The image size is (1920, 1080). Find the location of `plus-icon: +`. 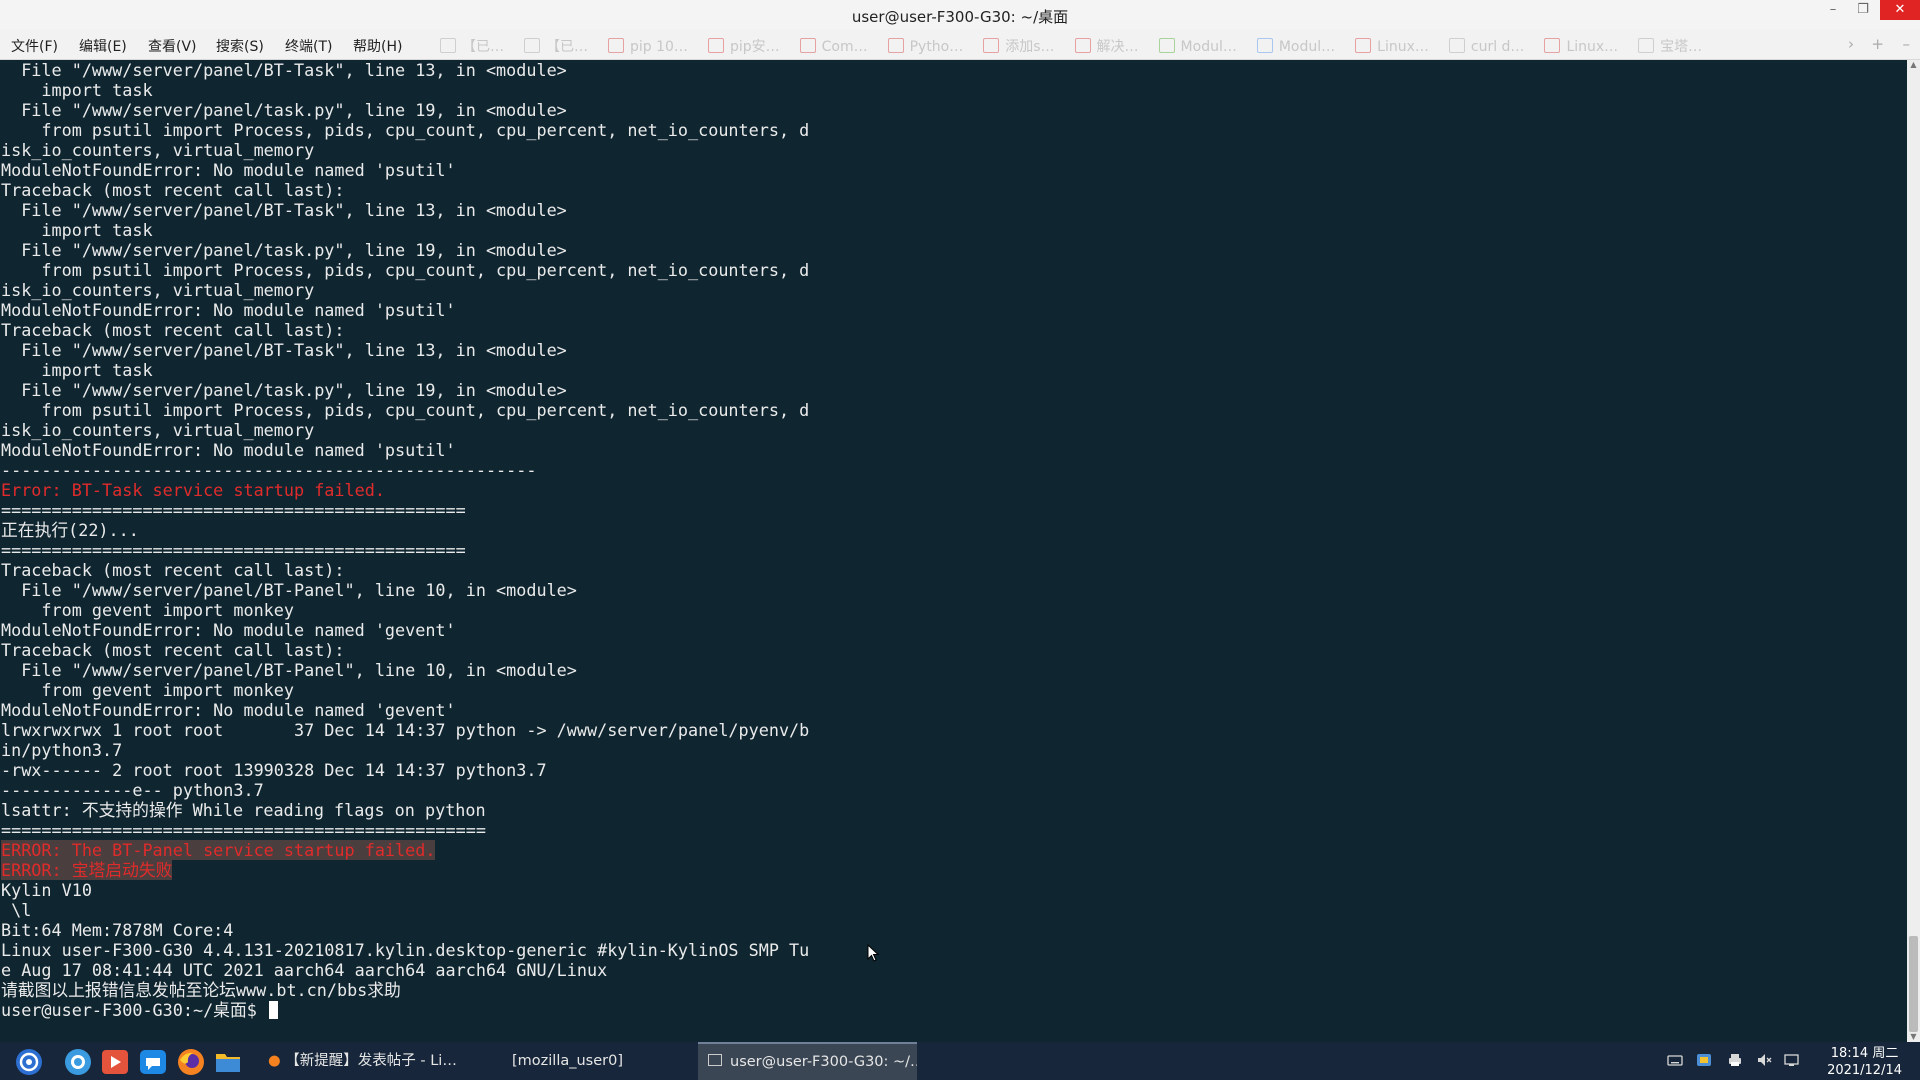

plus-icon: + is located at coordinates (1877, 44).